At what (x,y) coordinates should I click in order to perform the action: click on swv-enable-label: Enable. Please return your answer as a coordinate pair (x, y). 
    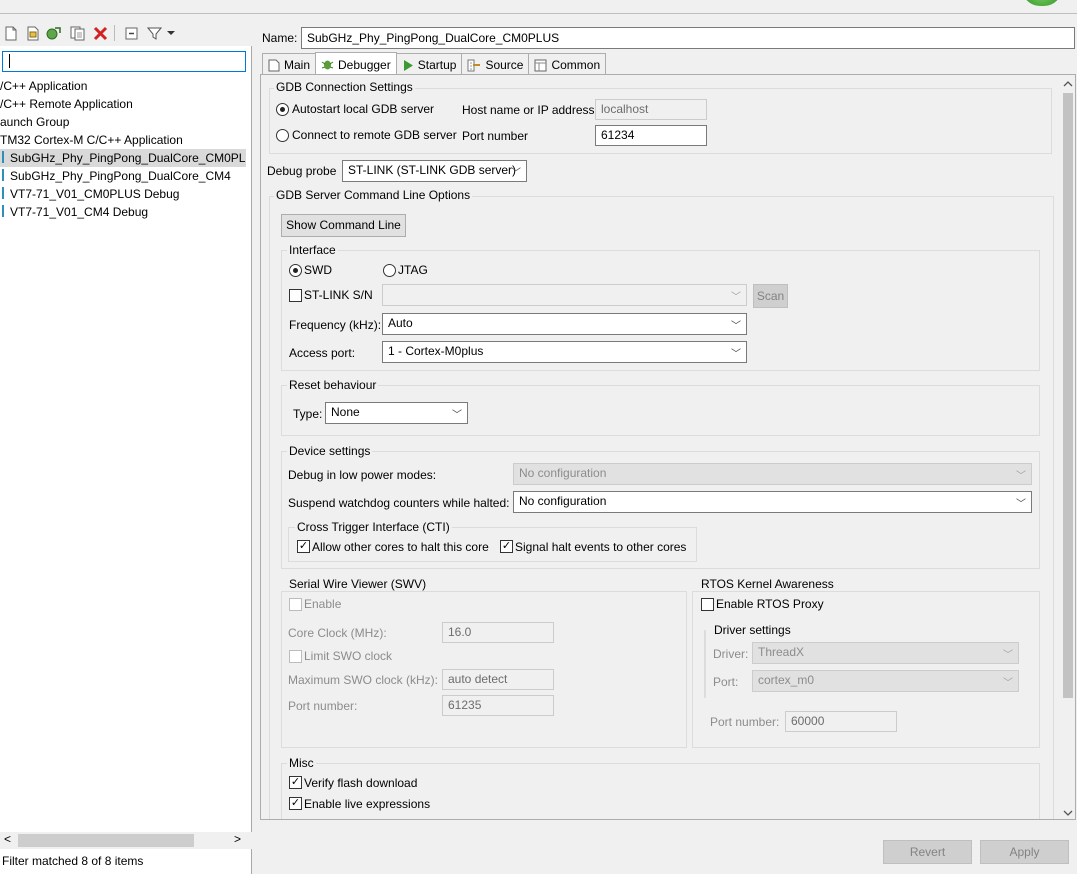
    Looking at the image, I should click on (323, 604).